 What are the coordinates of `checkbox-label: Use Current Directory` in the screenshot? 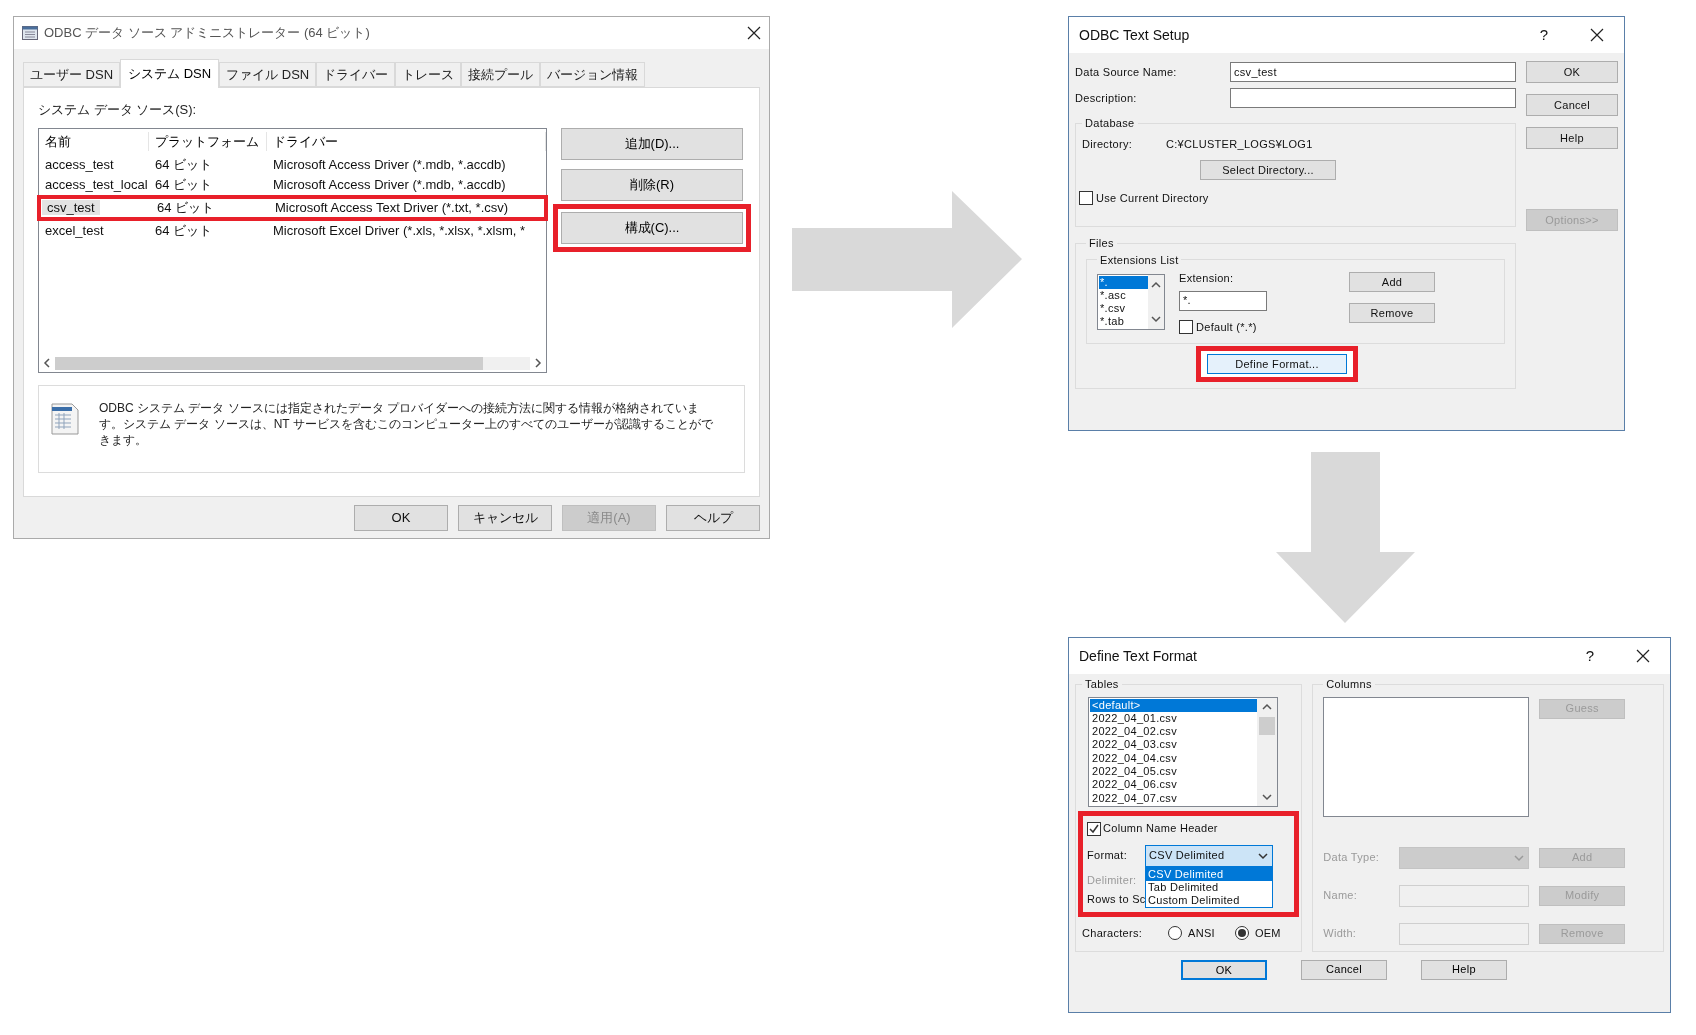 It's located at (1152, 198).